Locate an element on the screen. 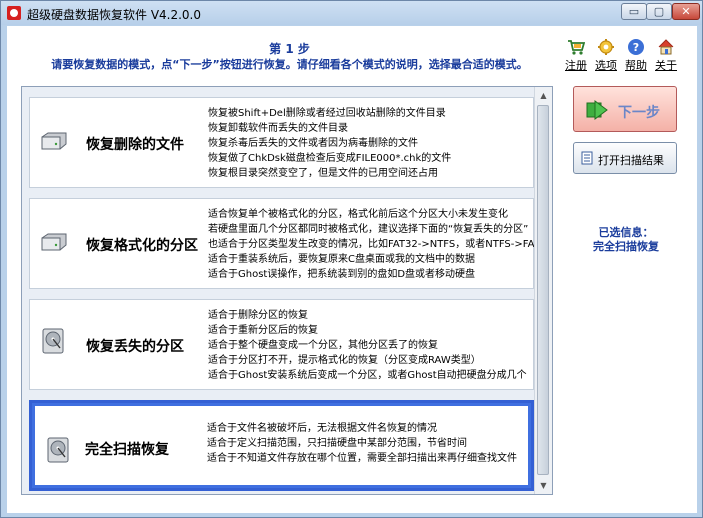 This screenshot has width=703, height=518. list-scrollbar: ▲ ▼ is located at coordinates (543, 290).